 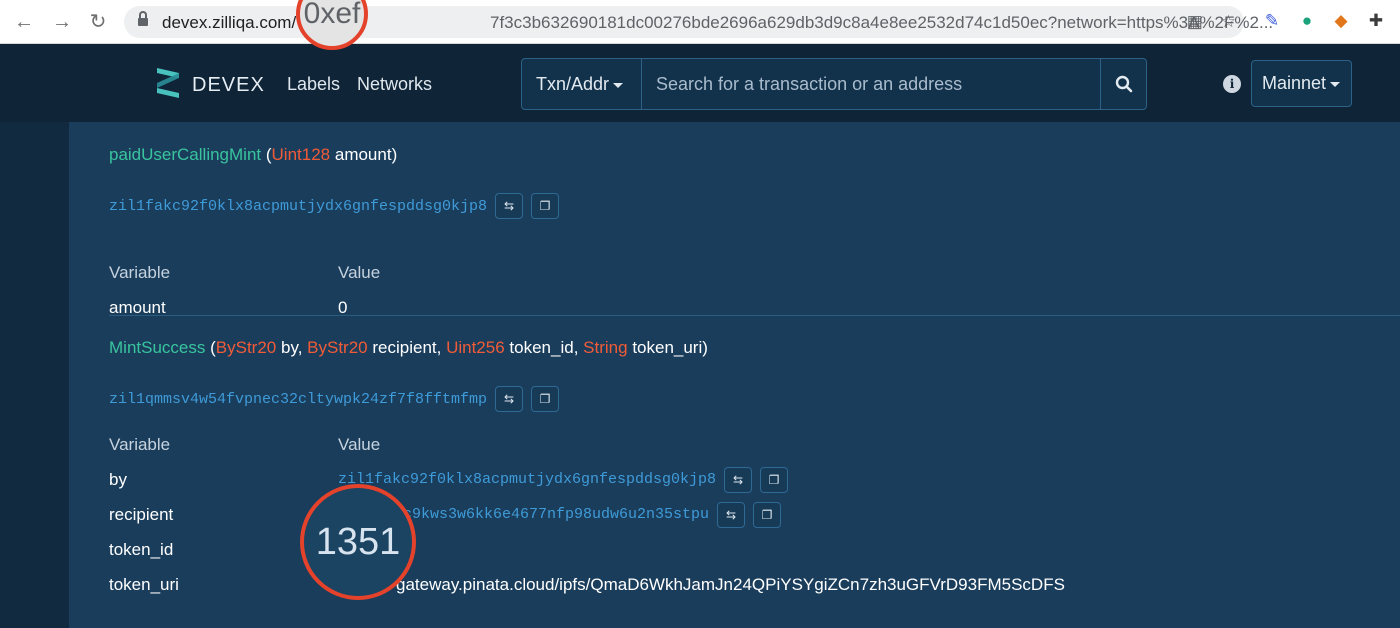 I want to click on event-name: MintSuccess, so click(x=157, y=347).